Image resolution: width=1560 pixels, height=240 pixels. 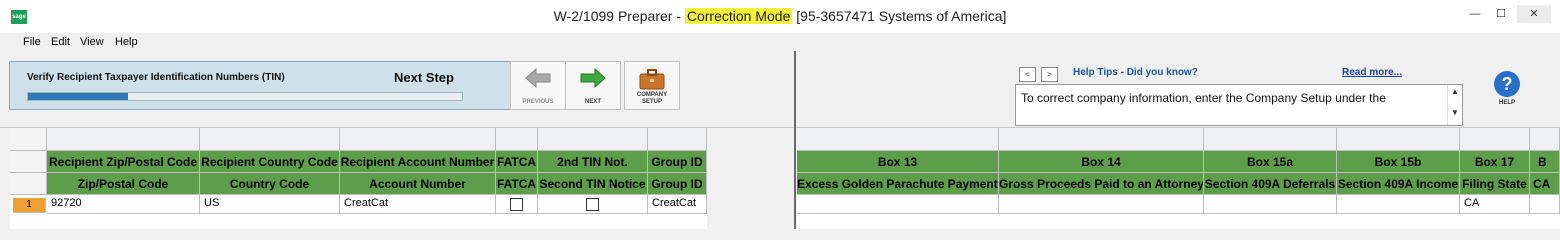 I want to click on row-number: 1, so click(x=29, y=205).